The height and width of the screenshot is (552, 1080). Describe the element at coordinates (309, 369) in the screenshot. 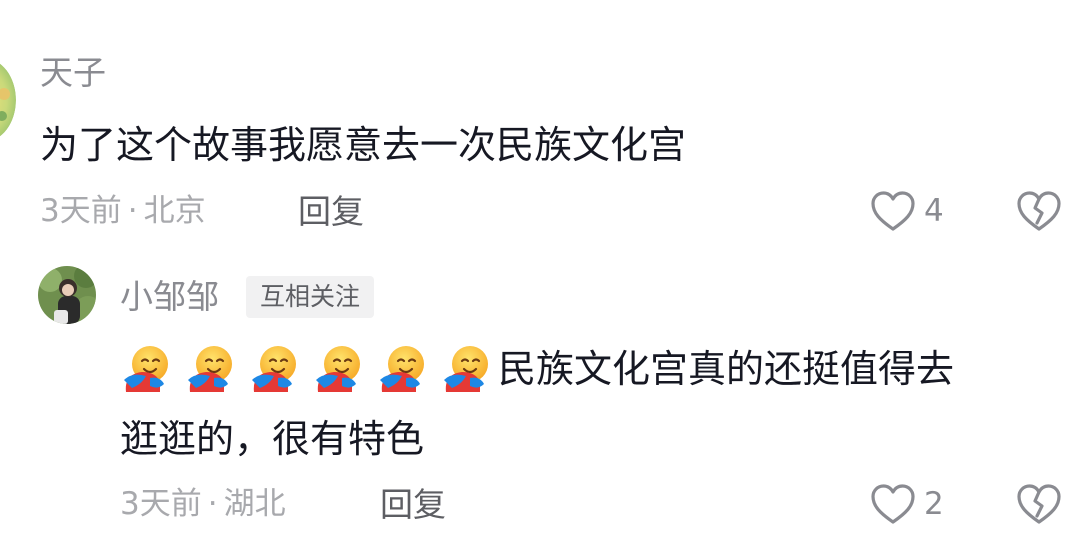

I see `emoji-group` at that location.